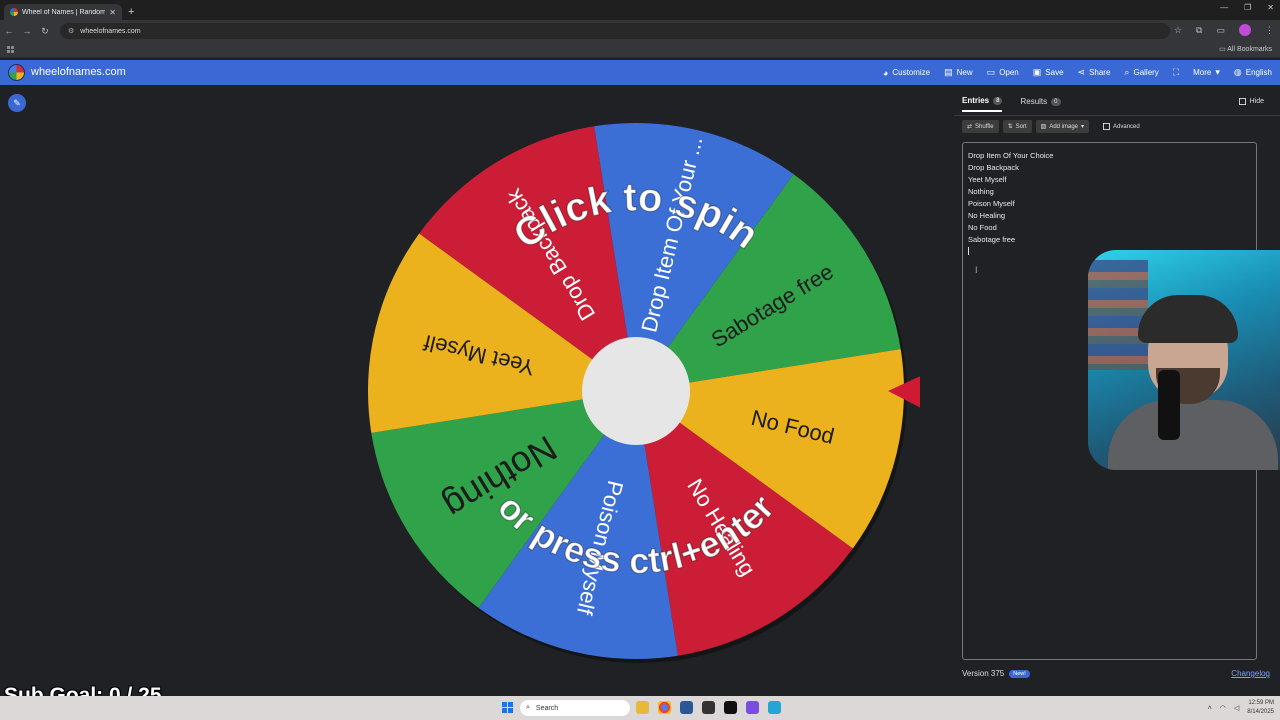 This screenshot has width=1280, height=720. I want to click on minimize-icon: —, so click(1224, 7).